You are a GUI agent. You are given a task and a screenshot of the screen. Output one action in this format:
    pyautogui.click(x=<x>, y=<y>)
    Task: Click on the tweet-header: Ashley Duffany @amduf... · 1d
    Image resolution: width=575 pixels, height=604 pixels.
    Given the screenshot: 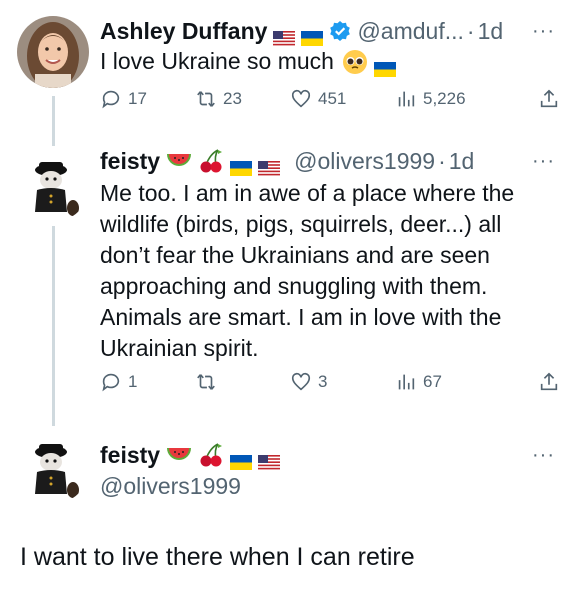 What is the action you would take?
    pyautogui.click(x=302, y=31)
    